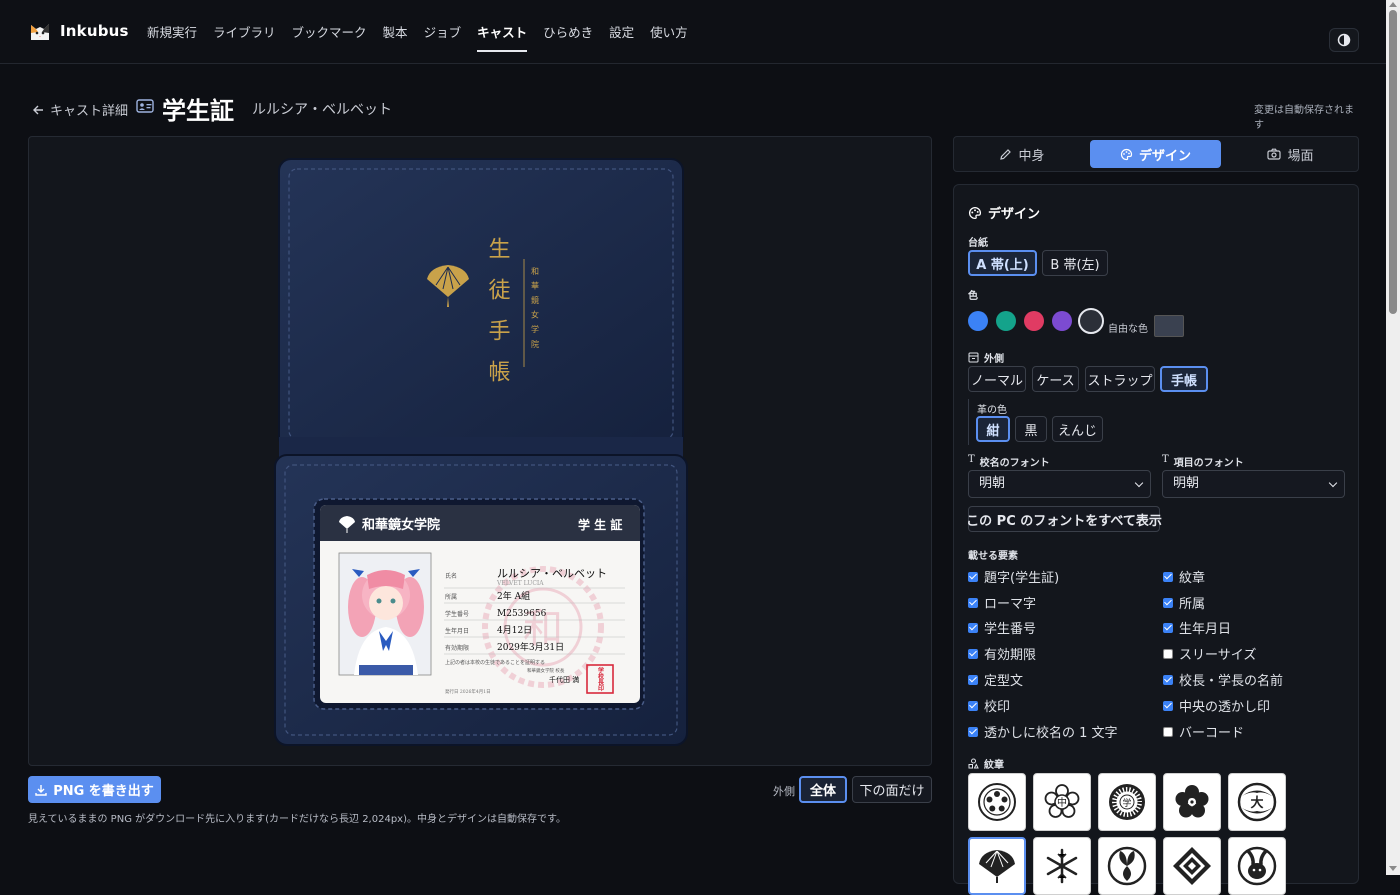  I want to click on color-swatch-pink, so click(1034, 321).